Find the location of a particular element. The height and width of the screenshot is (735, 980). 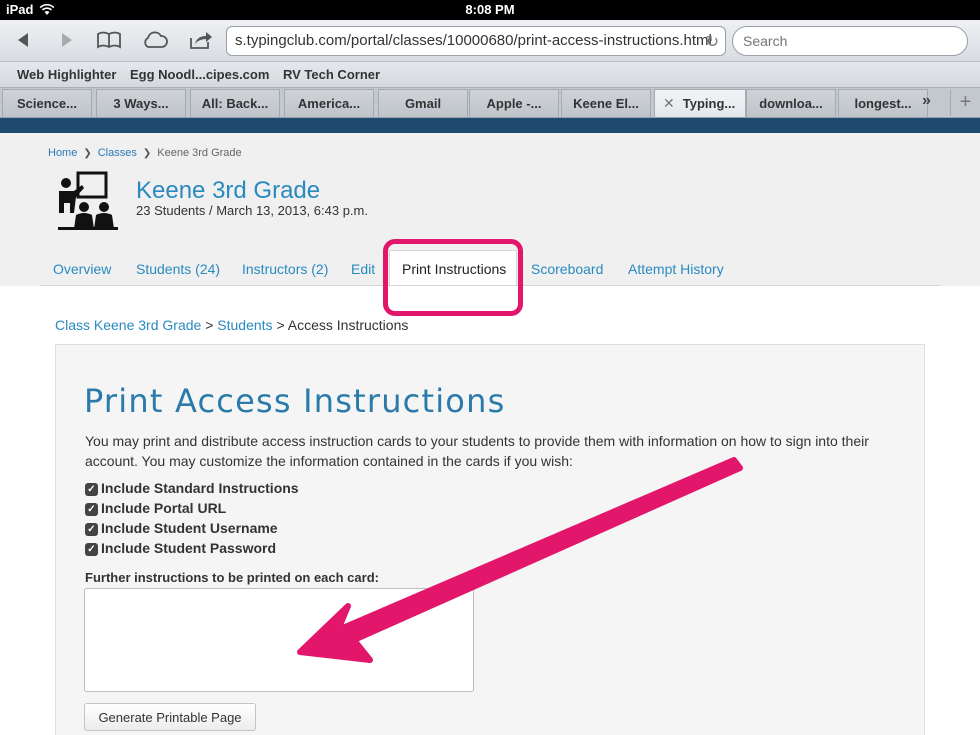

checkbox-standard-instructions: ✓ Include Standard Instructions is located at coordinates (192, 488).